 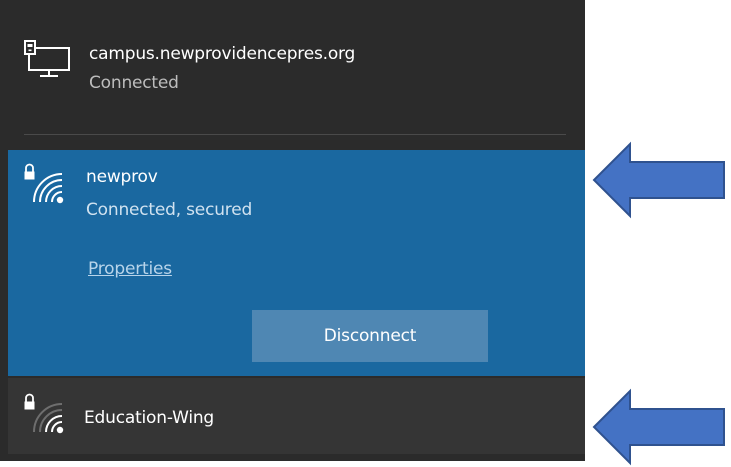 What do you see at coordinates (134, 83) in the screenshot?
I see `wired-network-status: Connected` at bounding box center [134, 83].